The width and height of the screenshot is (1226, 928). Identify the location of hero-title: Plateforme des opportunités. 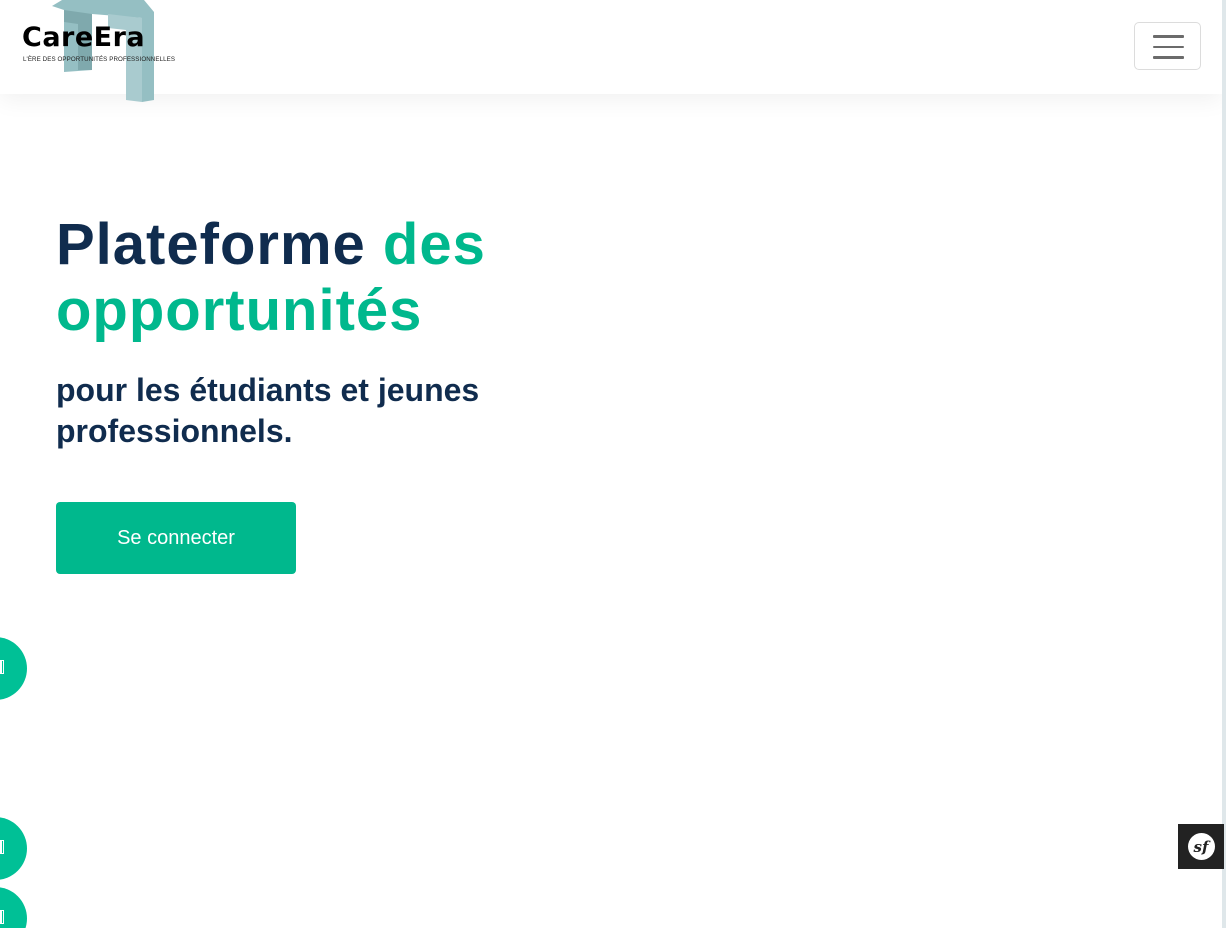
(316, 278).